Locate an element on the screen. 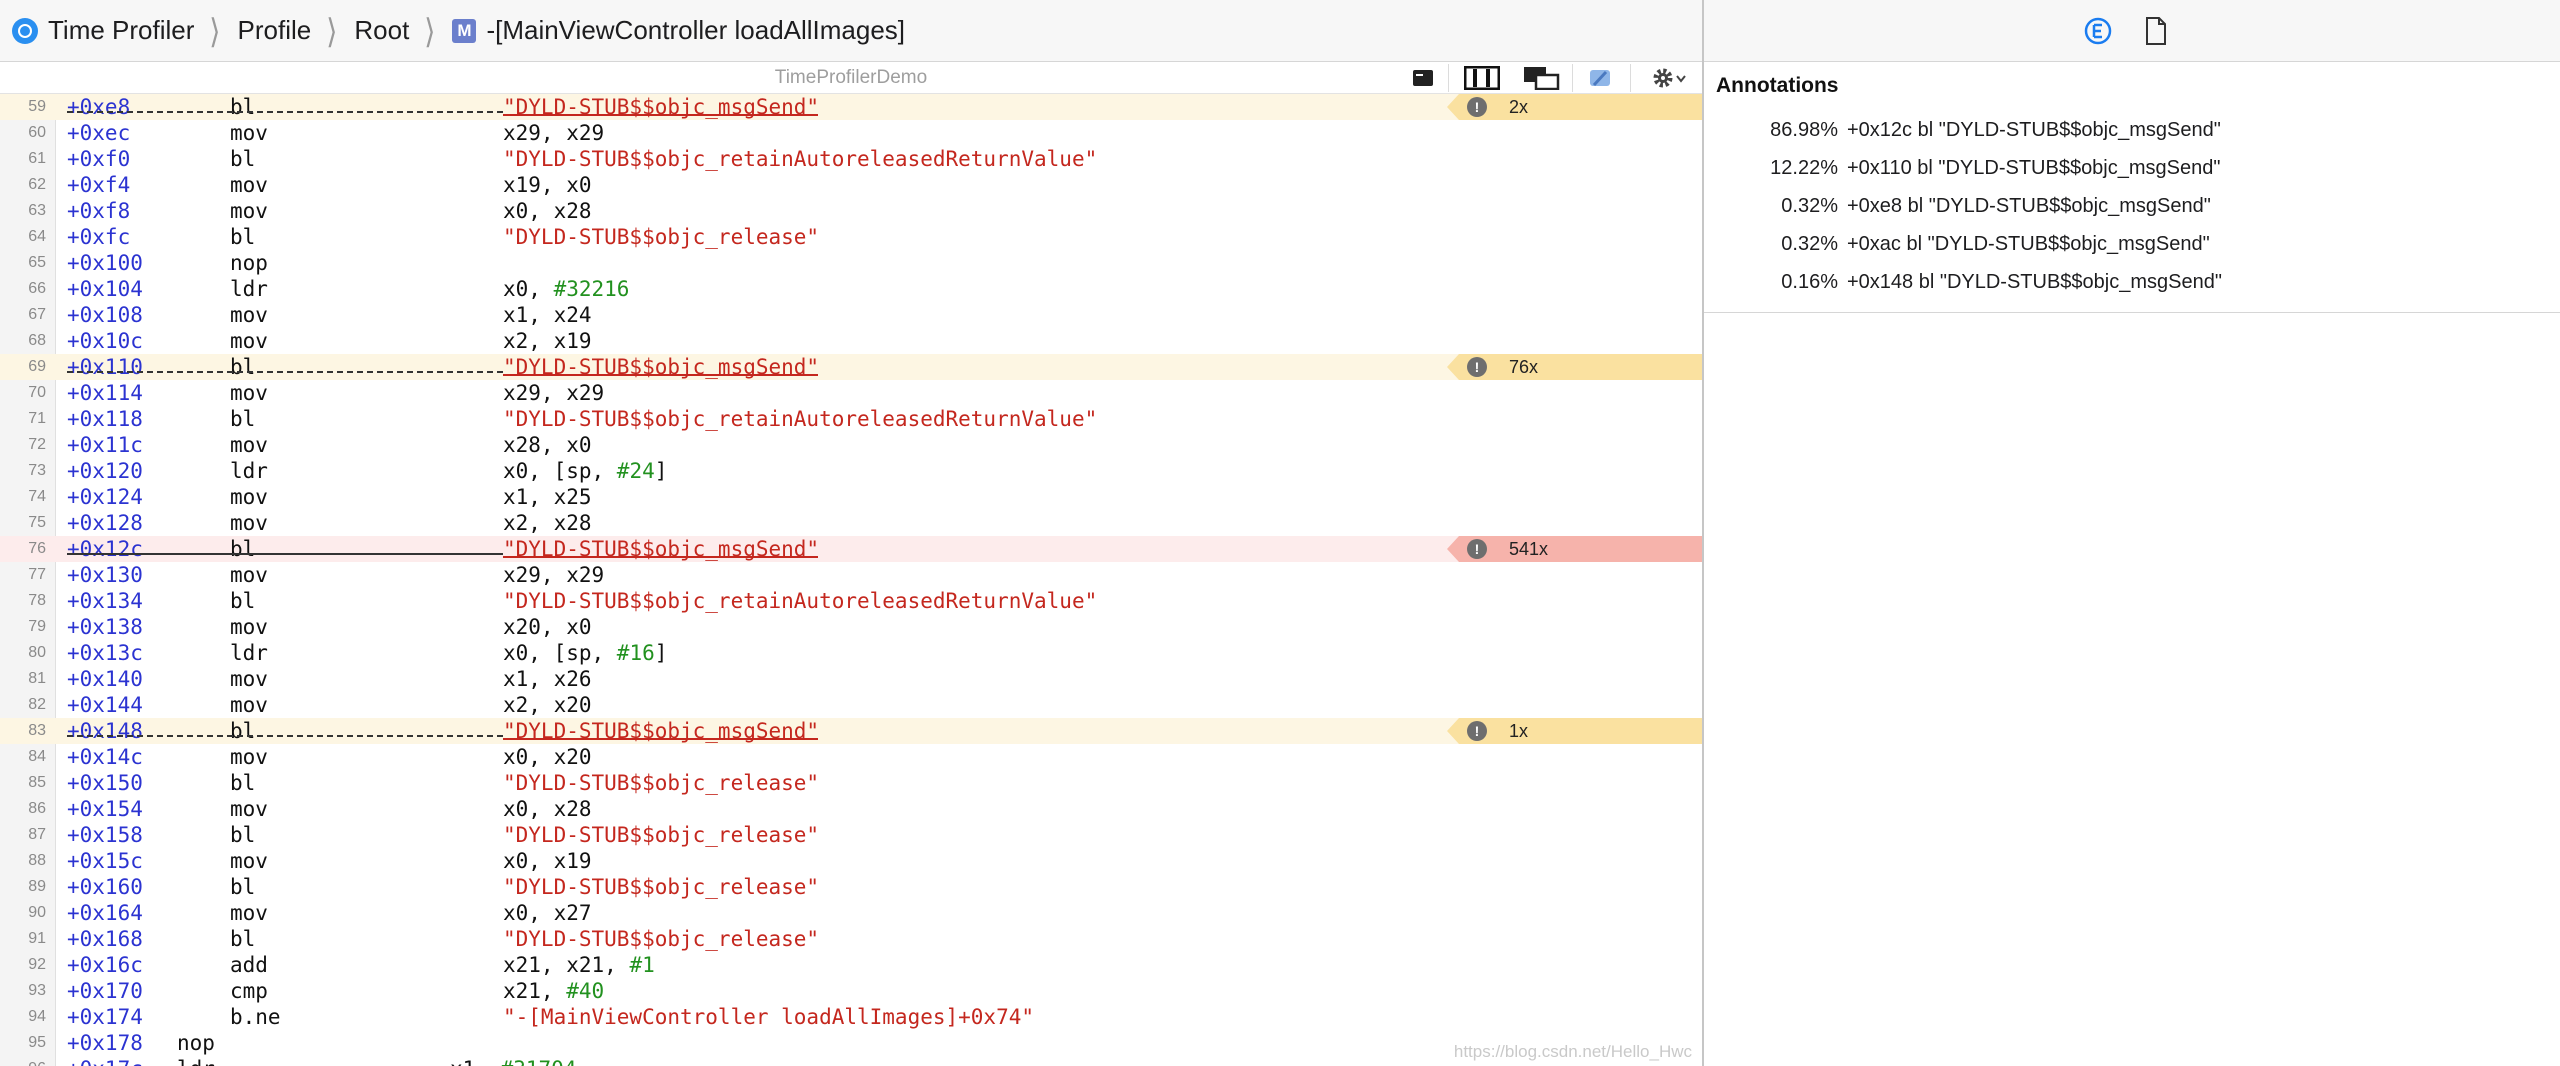  instruction-operands: x2, x20 is located at coordinates (547, 705).